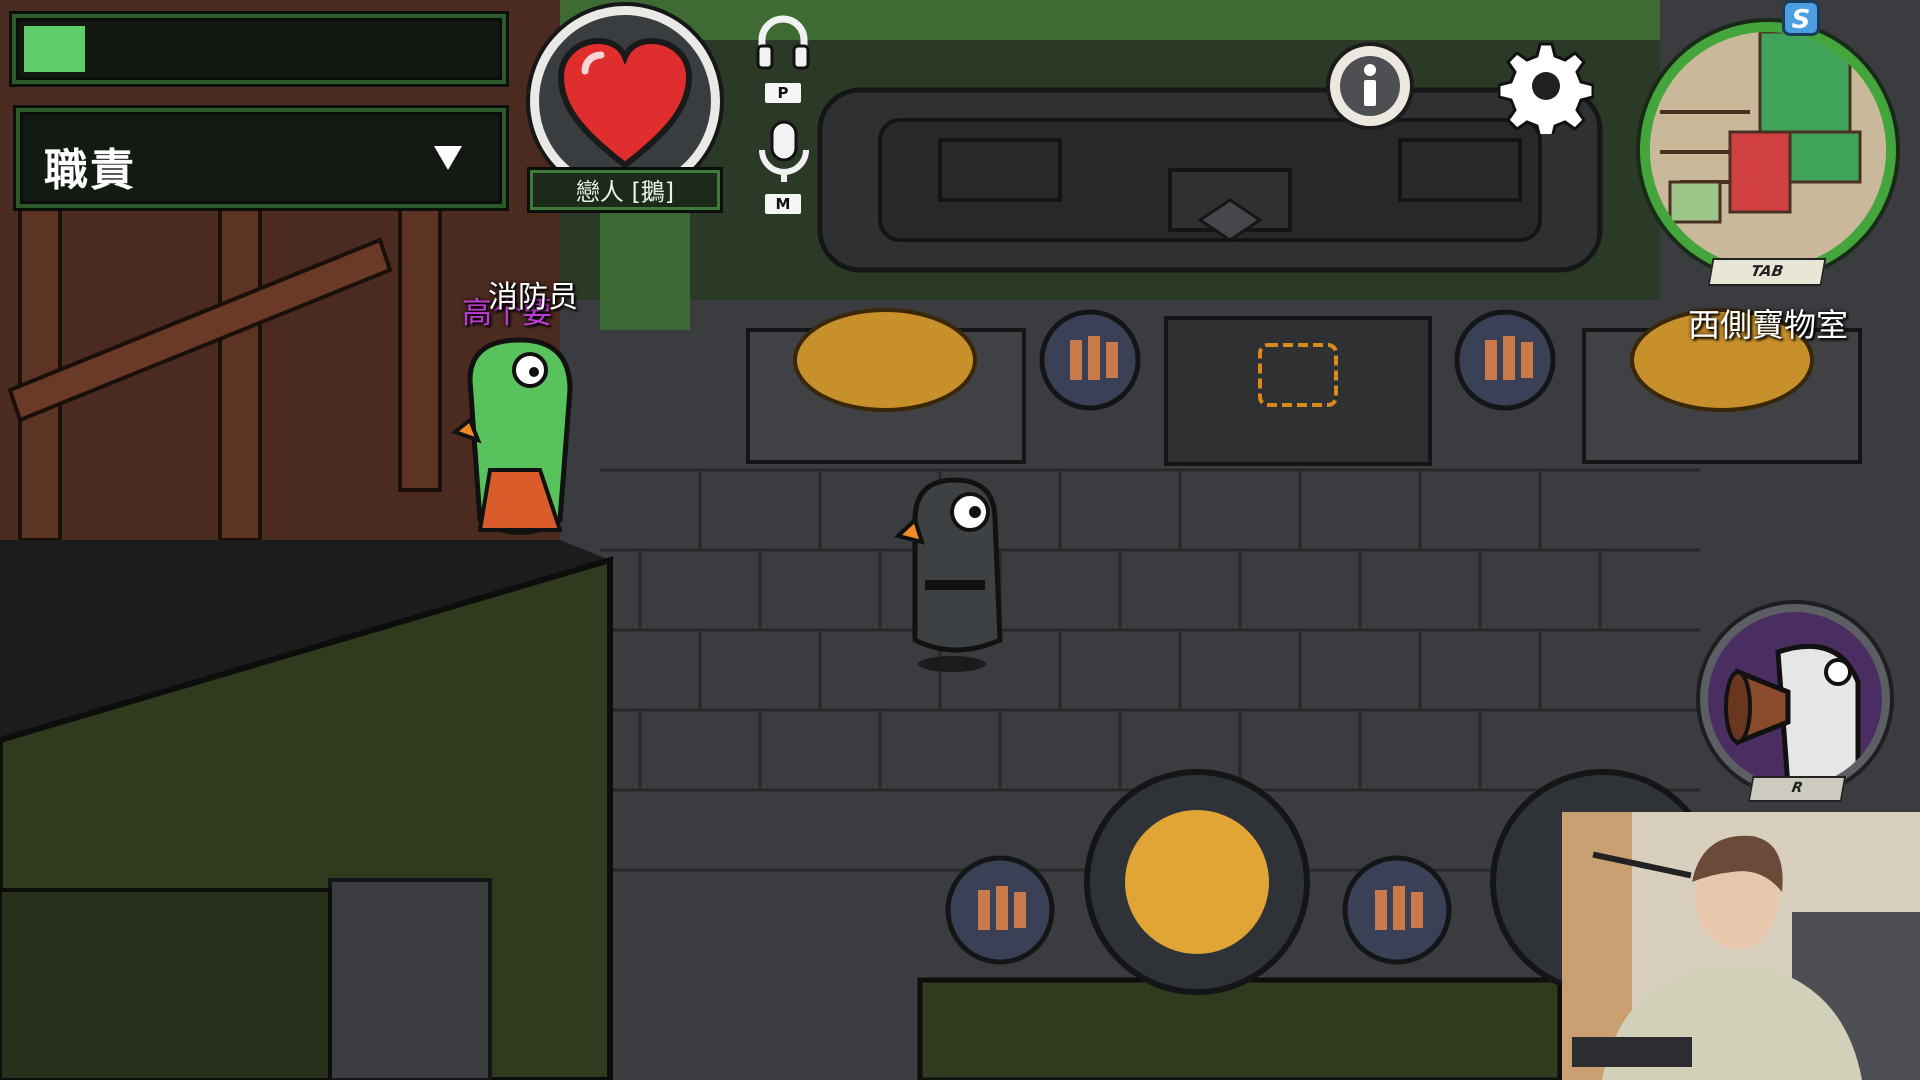 This screenshot has width=1920, height=1080. Describe the element at coordinates (448, 158) in the screenshot. I see `chevron-down-icon` at that location.